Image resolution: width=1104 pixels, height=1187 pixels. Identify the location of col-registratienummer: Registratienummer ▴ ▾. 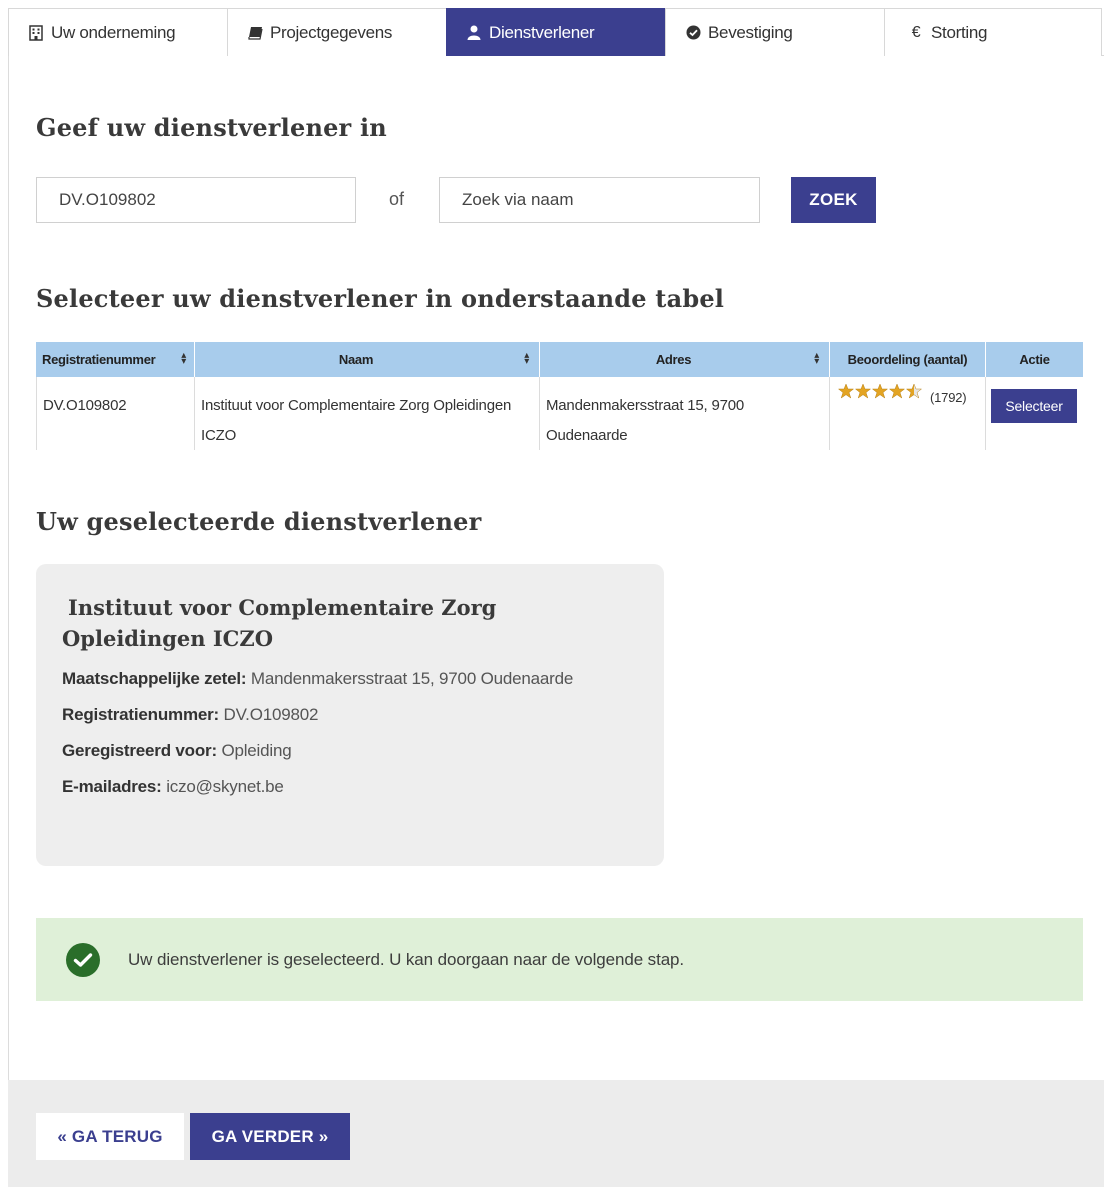
(115, 359).